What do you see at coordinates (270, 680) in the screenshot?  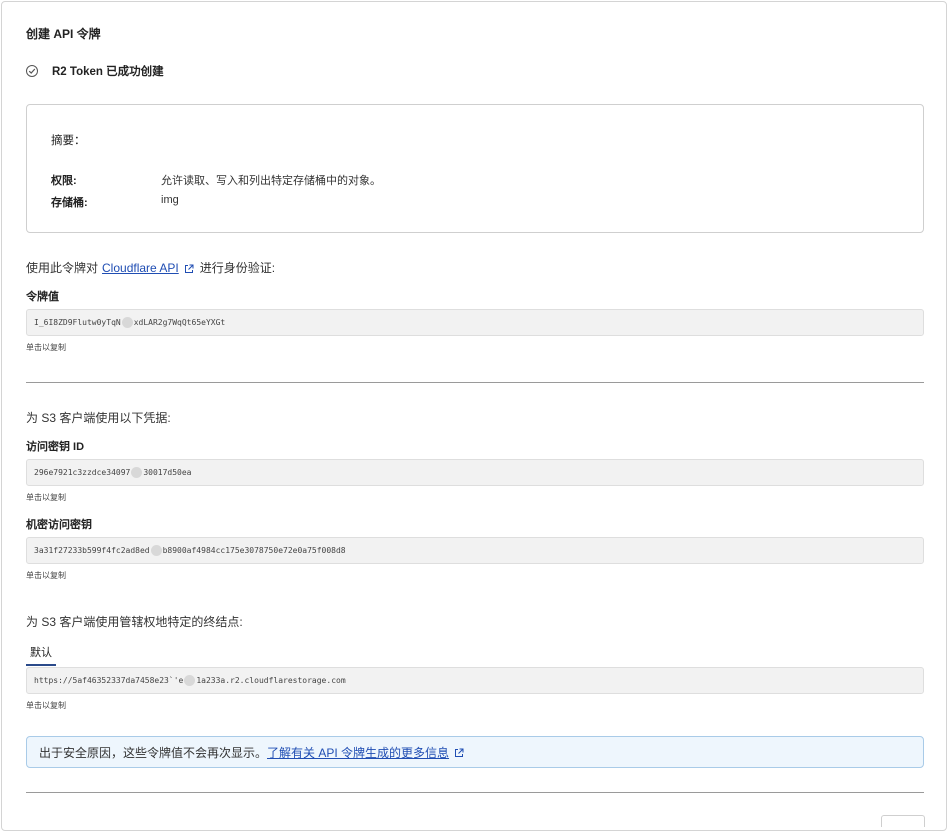 I see `endpoint-end: 1a233a.r2.cloudflarestorage.com` at bounding box center [270, 680].